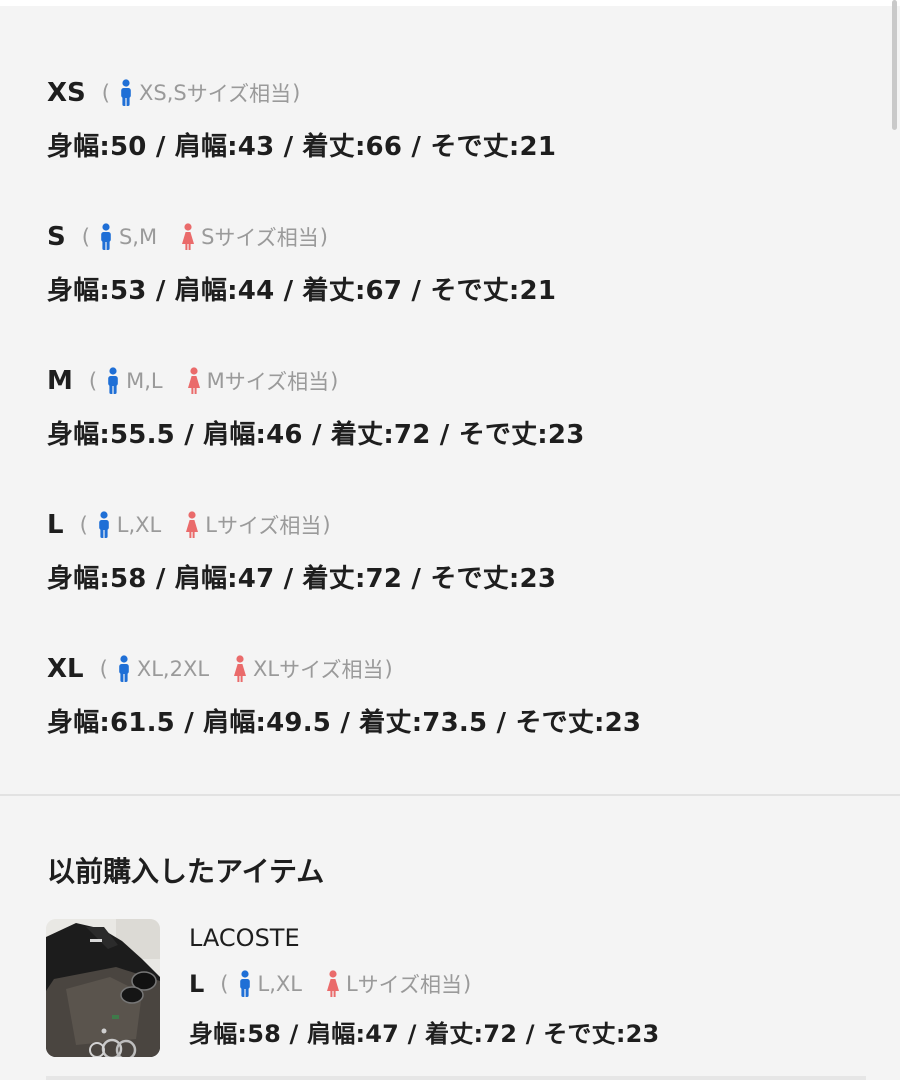 The height and width of the screenshot is (1080, 900). What do you see at coordinates (266, 669) in the screenshot?
I see `female-equivalent: XL` at bounding box center [266, 669].